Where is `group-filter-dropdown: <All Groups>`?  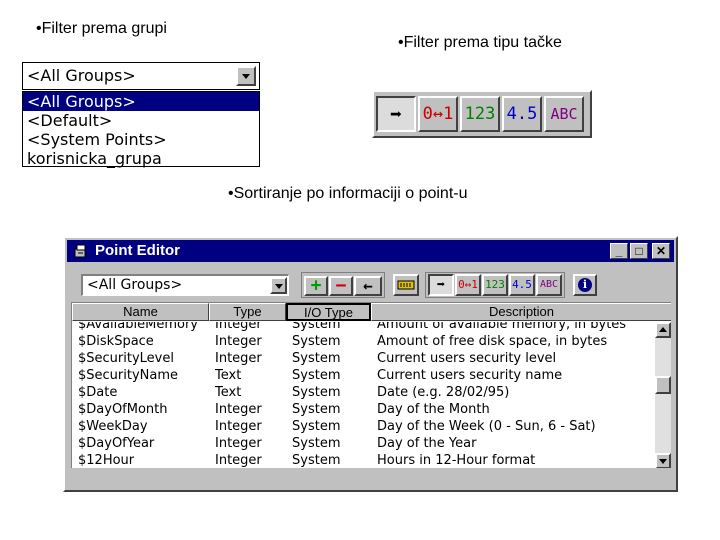 group-filter-dropdown: <All Groups> is located at coordinates (141, 76).